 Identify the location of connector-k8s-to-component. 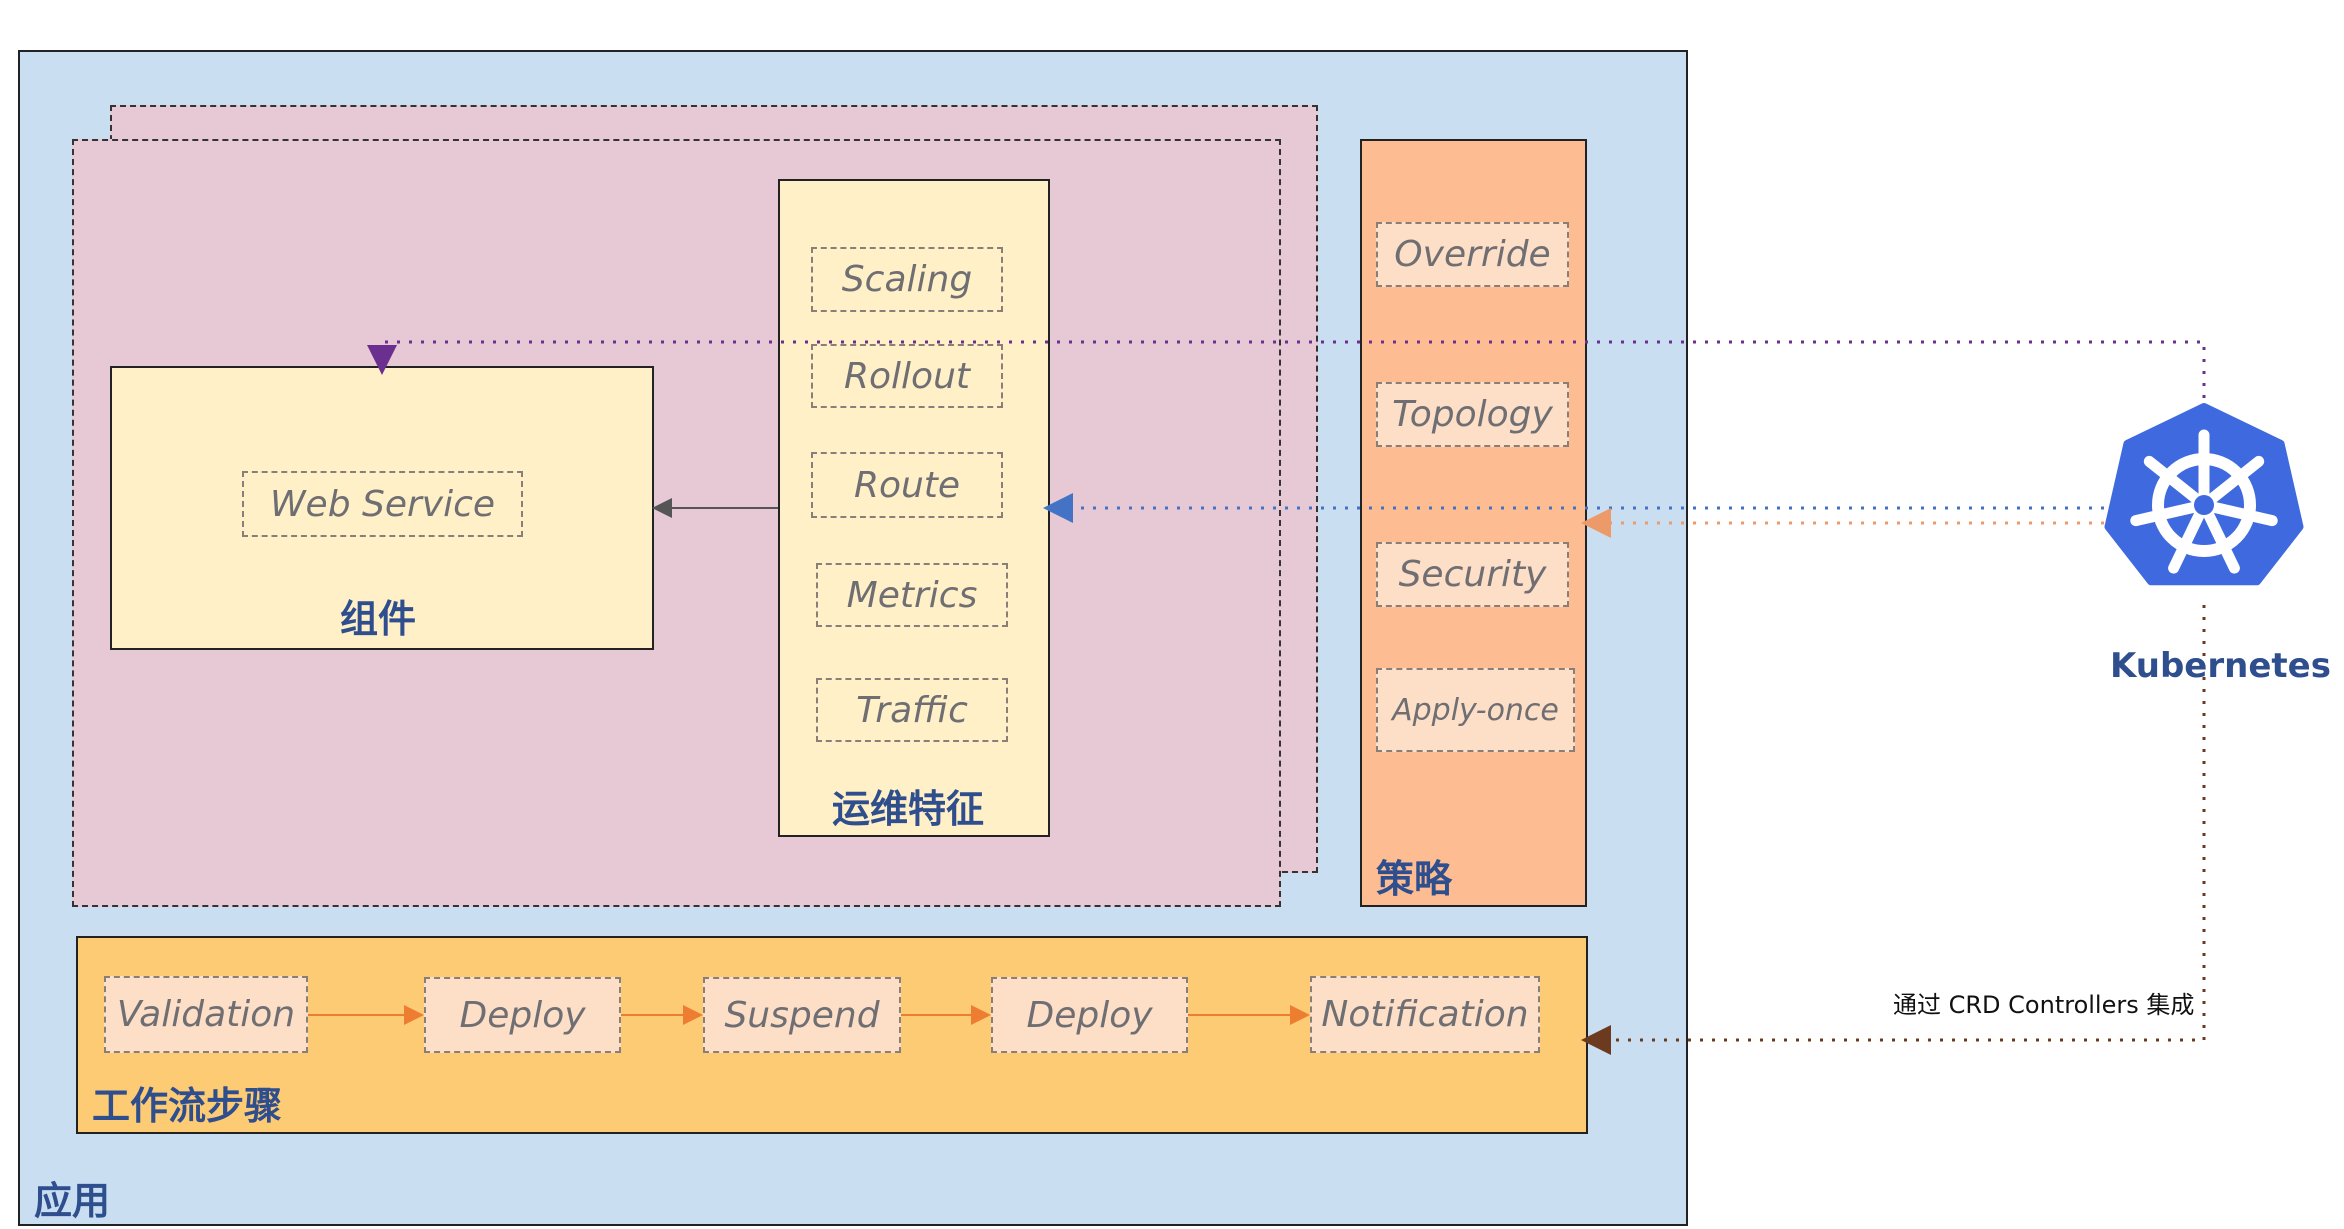
(1286, 375).